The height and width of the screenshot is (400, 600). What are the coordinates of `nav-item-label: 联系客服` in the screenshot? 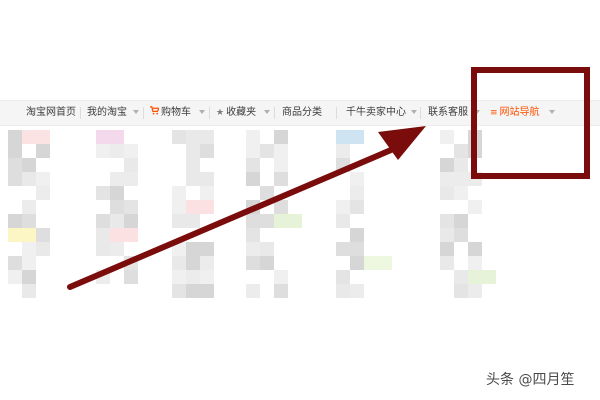 It's located at (448, 112).